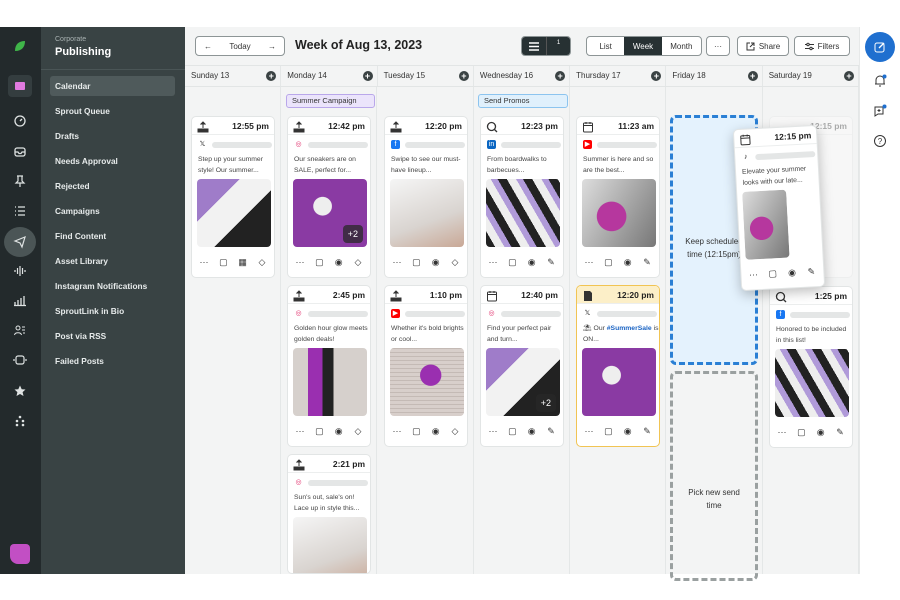 The width and height of the screenshot is (900, 600). Describe the element at coordinates (239, 46) in the screenshot. I see `today-button: Today` at that location.